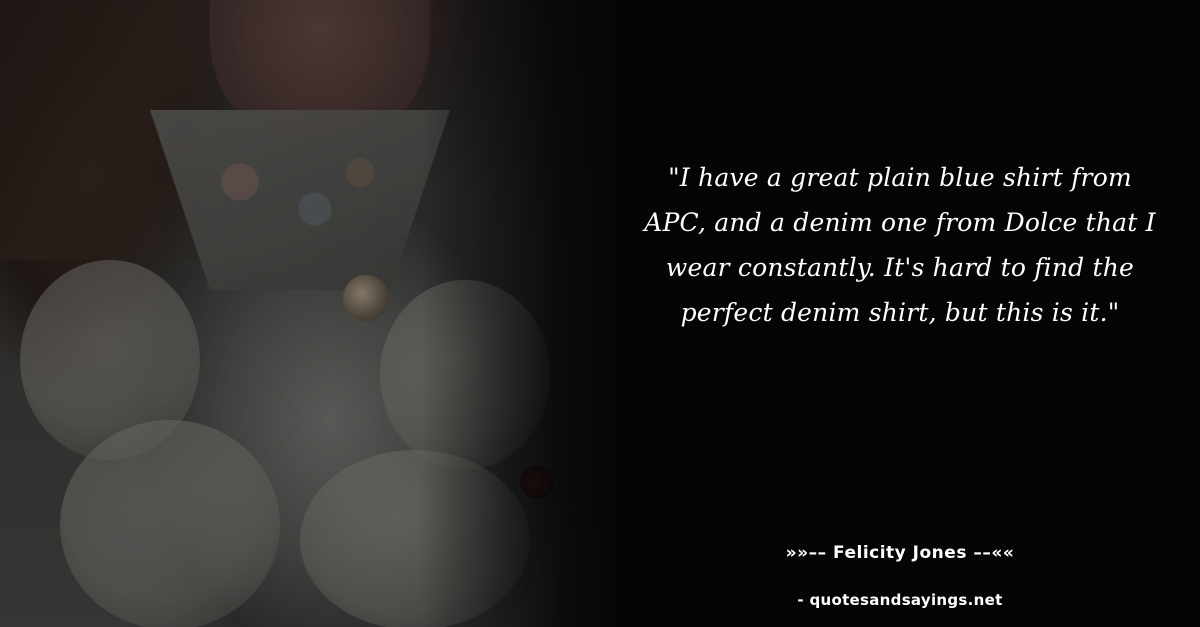  Describe the element at coordinates (900, 553) in the screenshot. I see `quote-author: »»–– Felicity Jones ––««` at that location.